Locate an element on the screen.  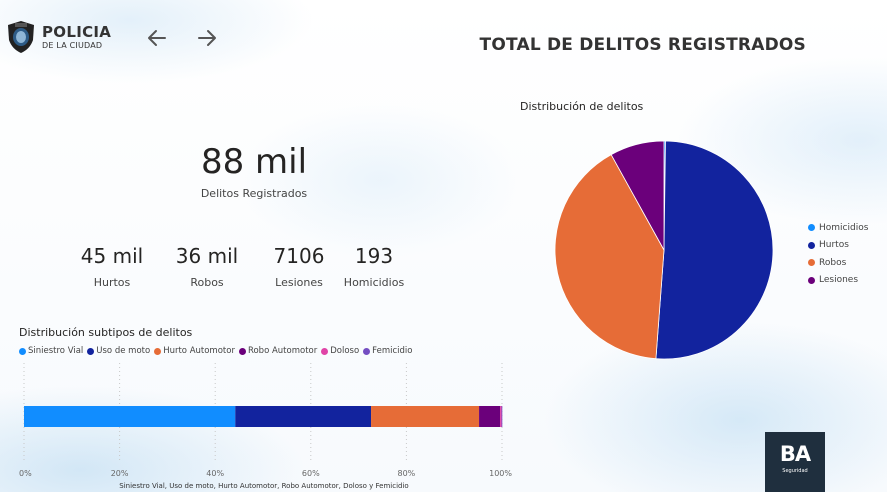
legend-label: Hurtos is located at coordinates (834, 245).